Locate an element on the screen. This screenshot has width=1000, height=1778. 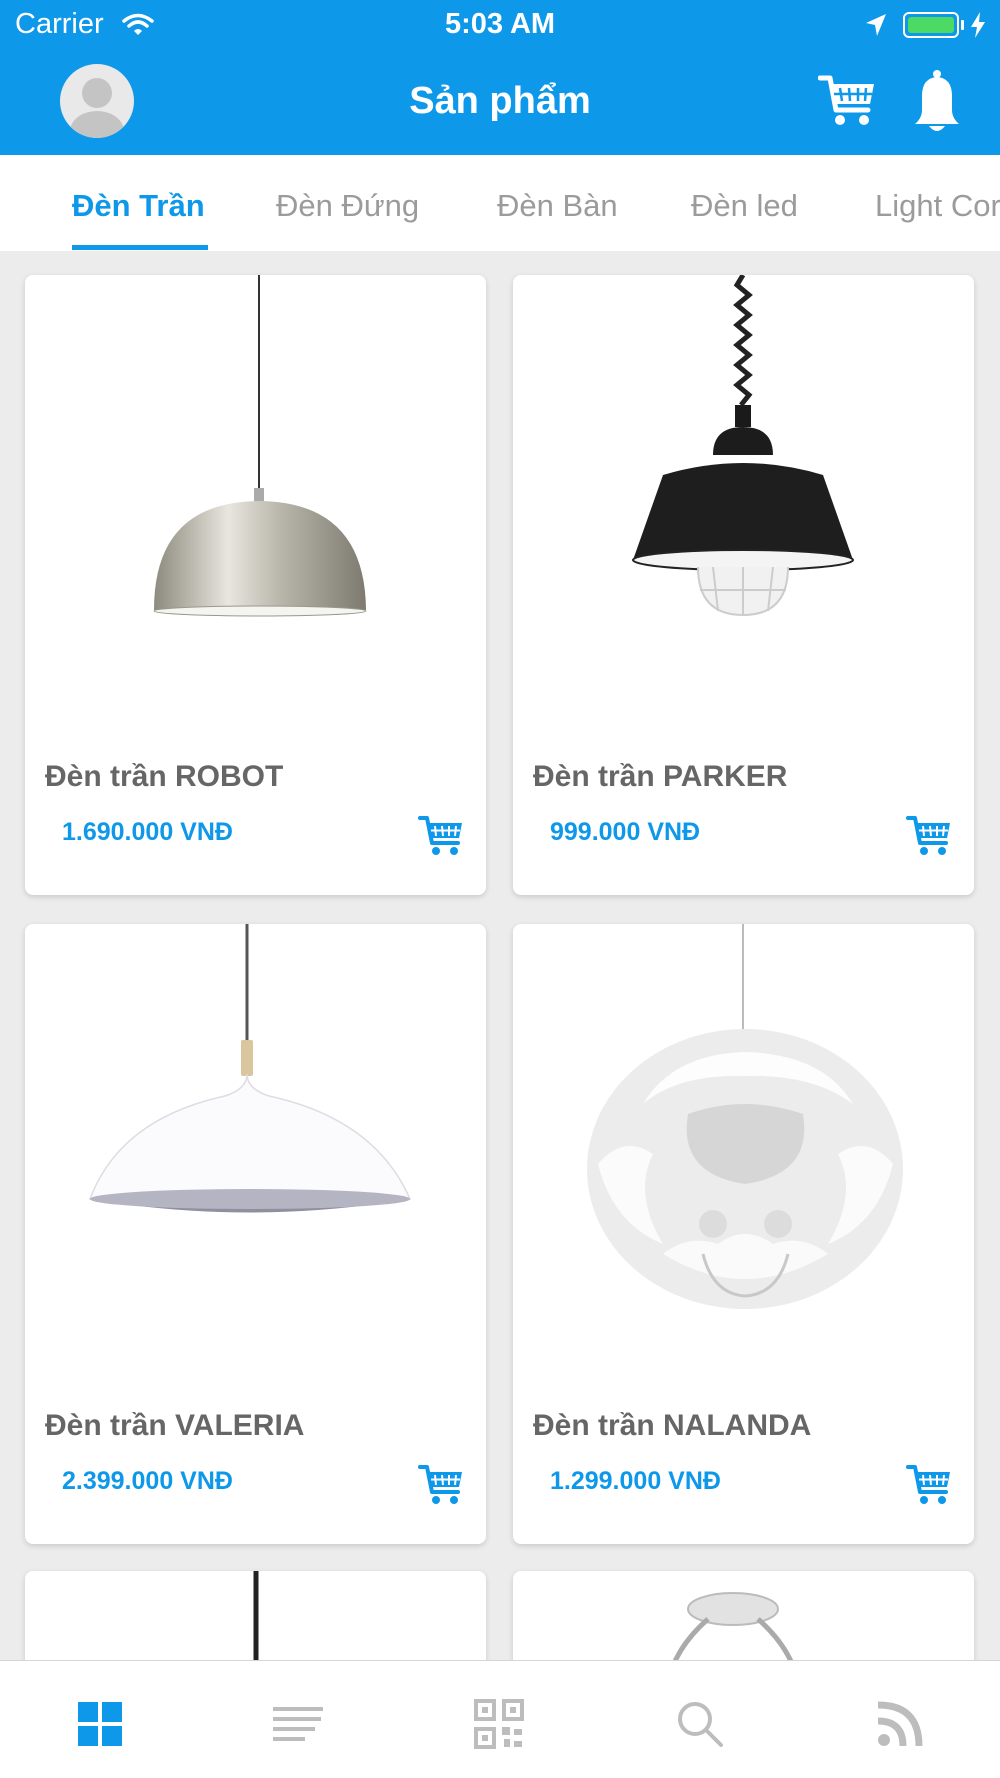
product-name: Đèn trần PARKER is located at coordinates (660, 776).